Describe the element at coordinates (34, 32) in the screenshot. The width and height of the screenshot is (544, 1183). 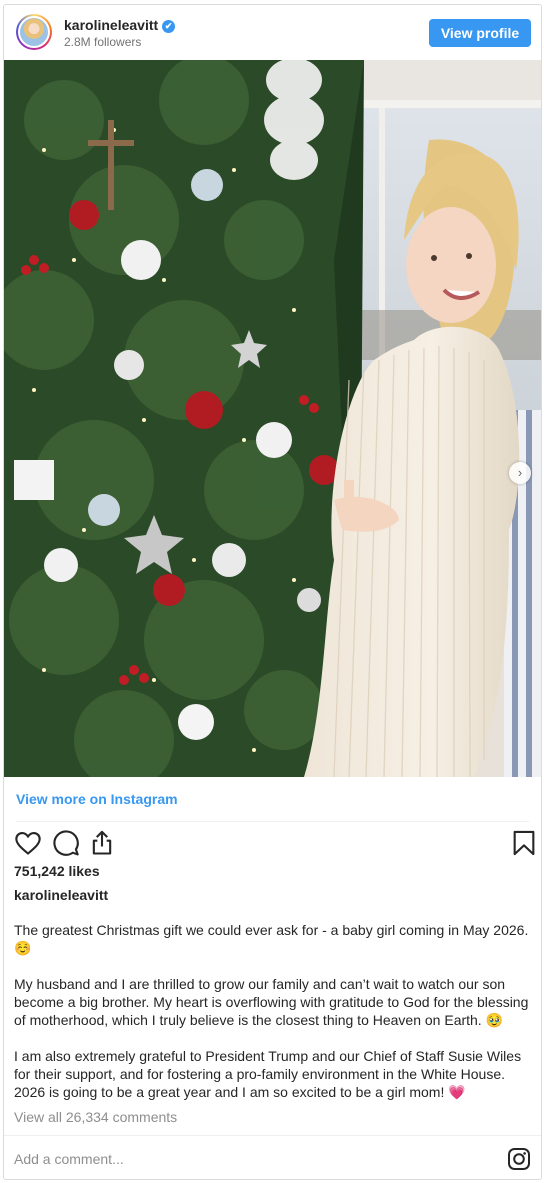
I see `avatar` at that location.